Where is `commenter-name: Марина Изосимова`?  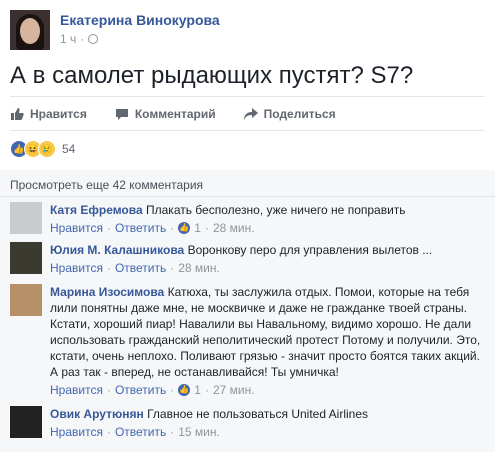
commenter-name: Марина Изосимова is located at coordinates (107, 292).